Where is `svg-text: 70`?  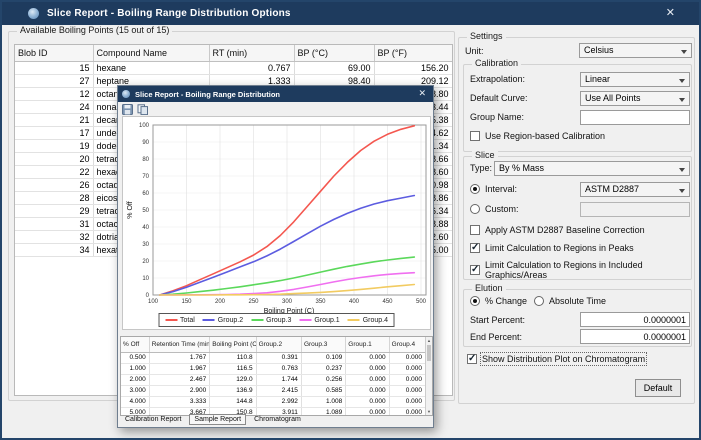 svg-text: 70 is located at coordinates (145, 177).